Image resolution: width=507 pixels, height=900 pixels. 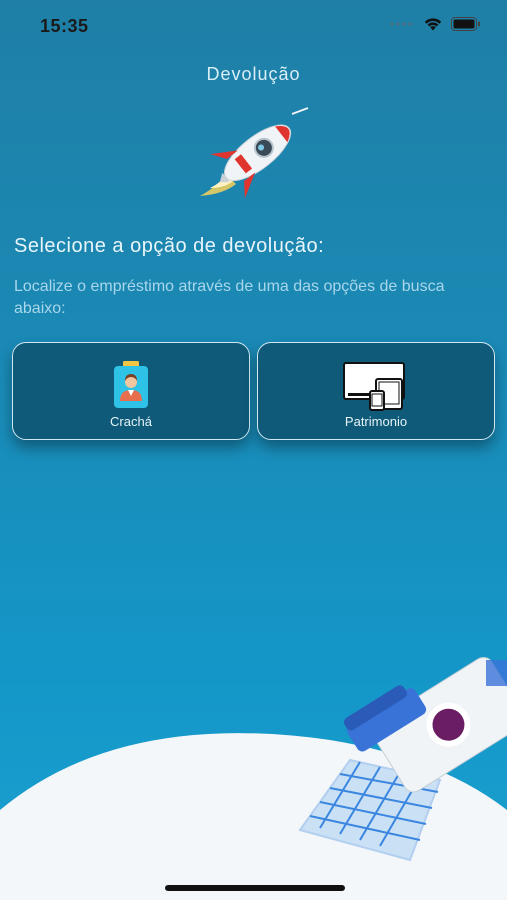 I want to click on rocket-icon, so click(x=254, y=153).